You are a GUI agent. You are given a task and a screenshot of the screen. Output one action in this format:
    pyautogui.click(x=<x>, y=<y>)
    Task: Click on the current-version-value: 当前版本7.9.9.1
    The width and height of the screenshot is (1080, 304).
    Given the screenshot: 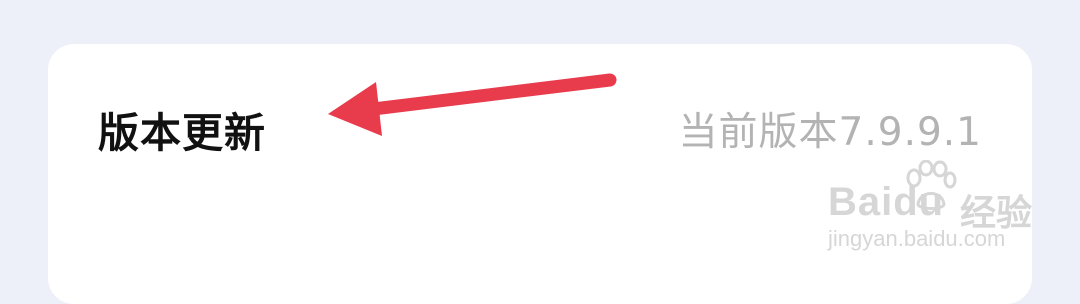 What is the action you would take?
    pyautogui.click(x=830, y=132)
    